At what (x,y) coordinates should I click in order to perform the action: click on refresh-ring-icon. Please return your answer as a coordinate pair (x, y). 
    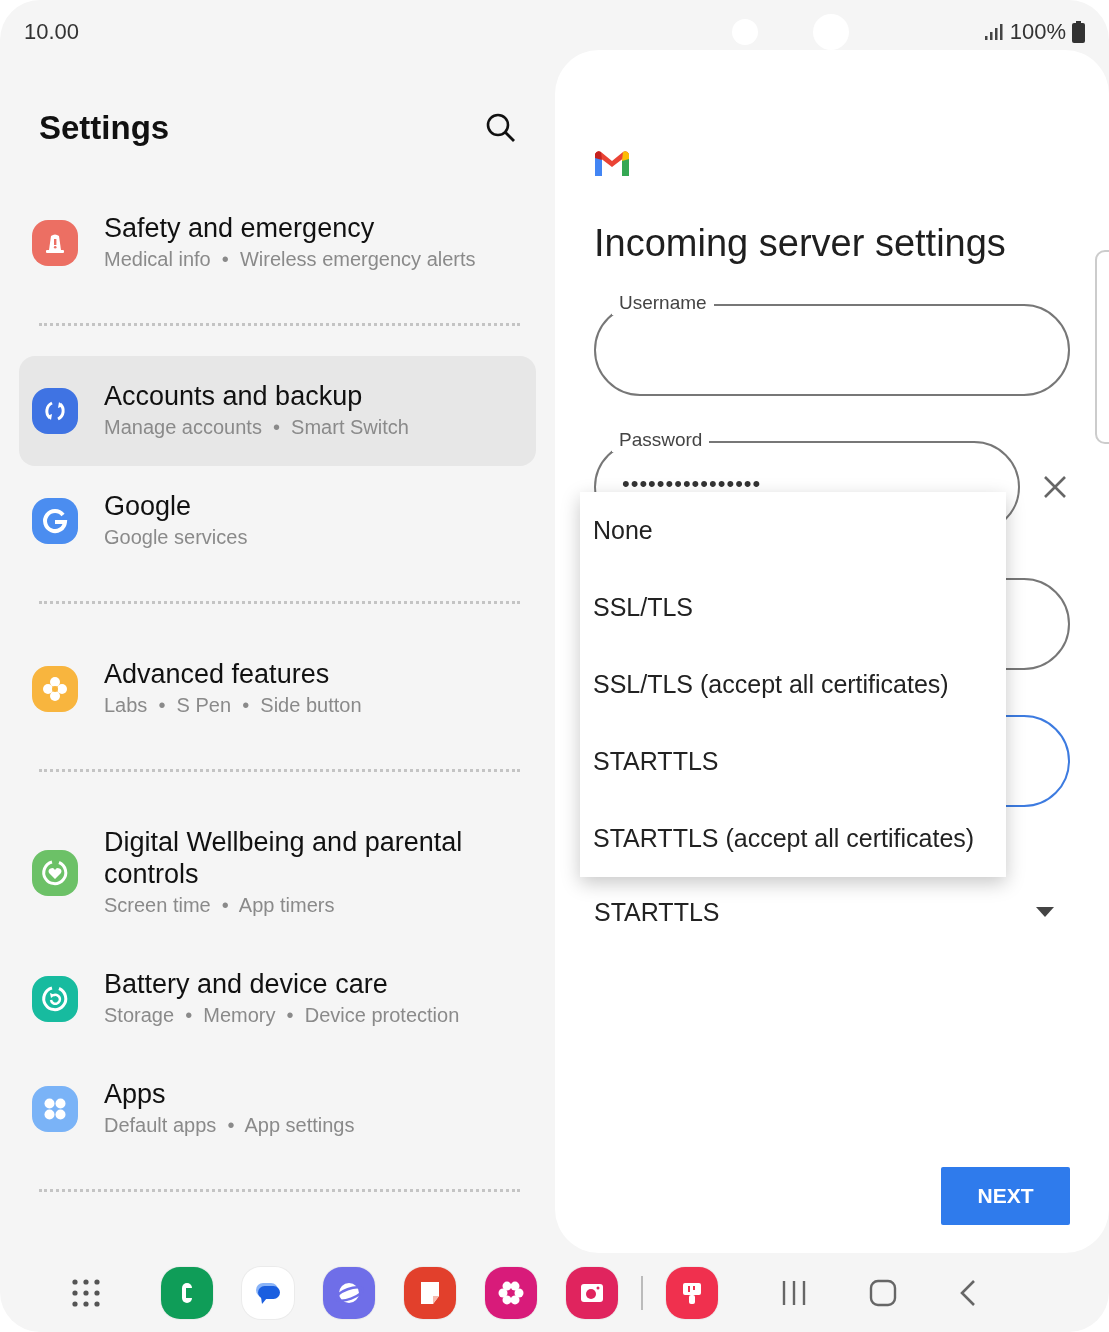
    Looking at the image, I should click on (55, 999).